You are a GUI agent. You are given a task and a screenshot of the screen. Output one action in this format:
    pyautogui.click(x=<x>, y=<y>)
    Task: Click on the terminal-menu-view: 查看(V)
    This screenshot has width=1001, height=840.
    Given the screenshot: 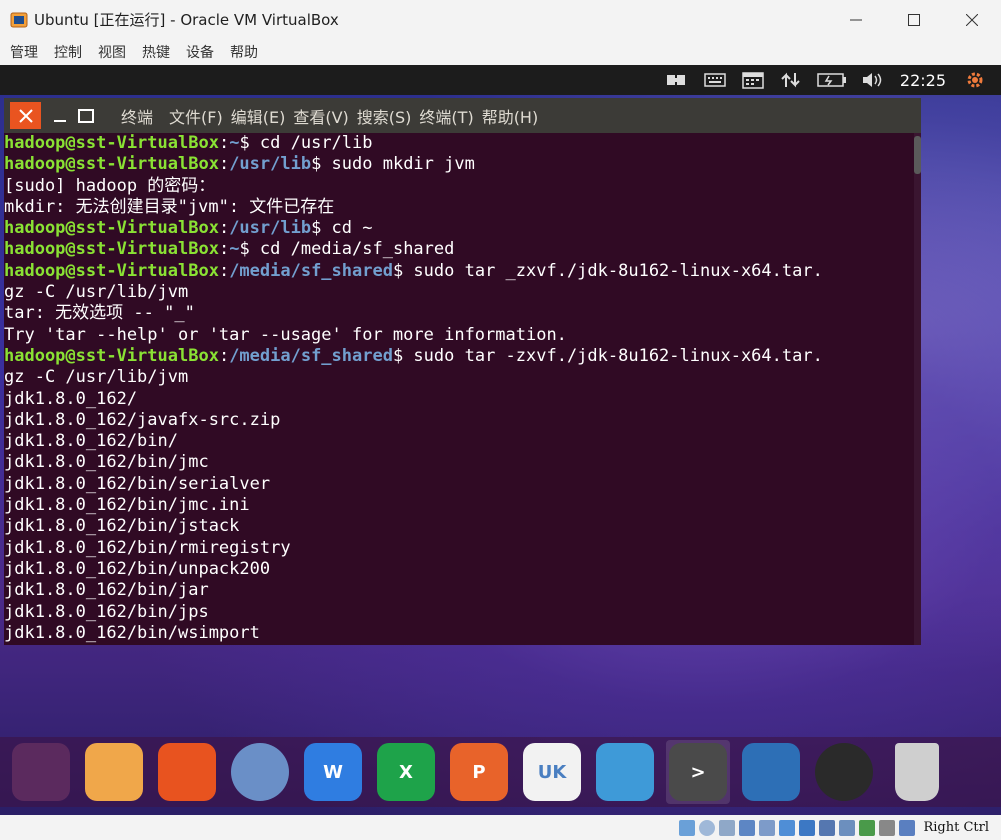 What is the action you would take?
    pyautogui.click(x=320, y=116)
    